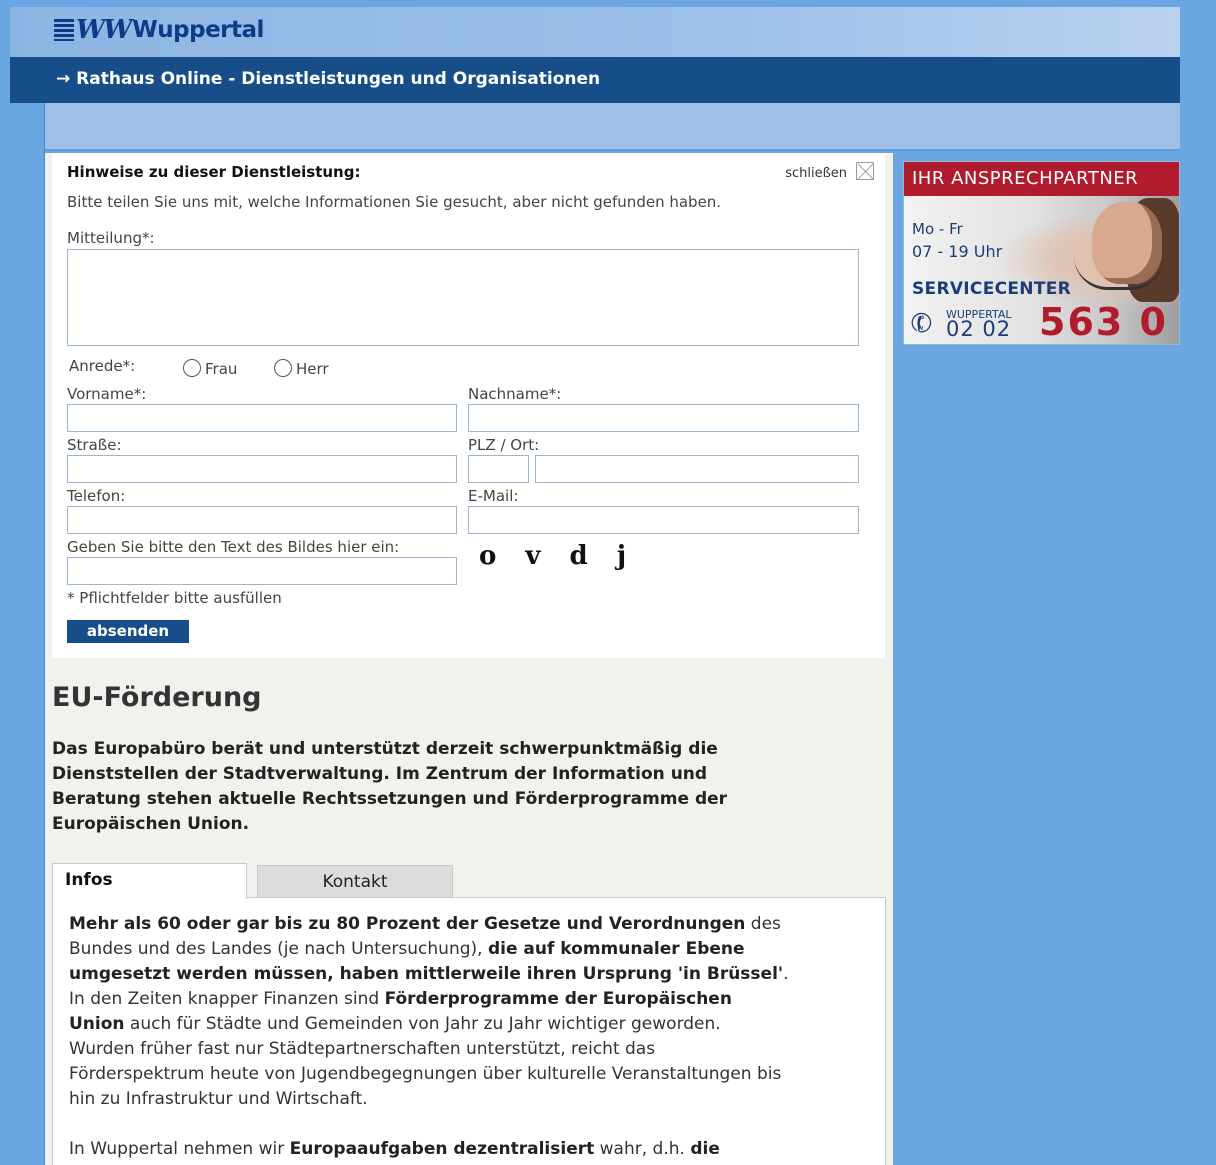 This screenshot has width=1216, height=1165. I want to click on radio-herr-label: Herr, so click(312, 369).